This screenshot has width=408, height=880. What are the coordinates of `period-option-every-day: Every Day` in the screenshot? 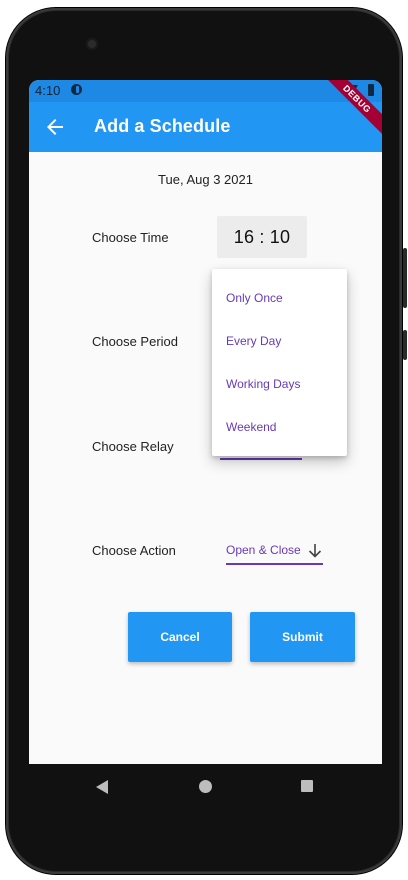 It's located at (253, 341).